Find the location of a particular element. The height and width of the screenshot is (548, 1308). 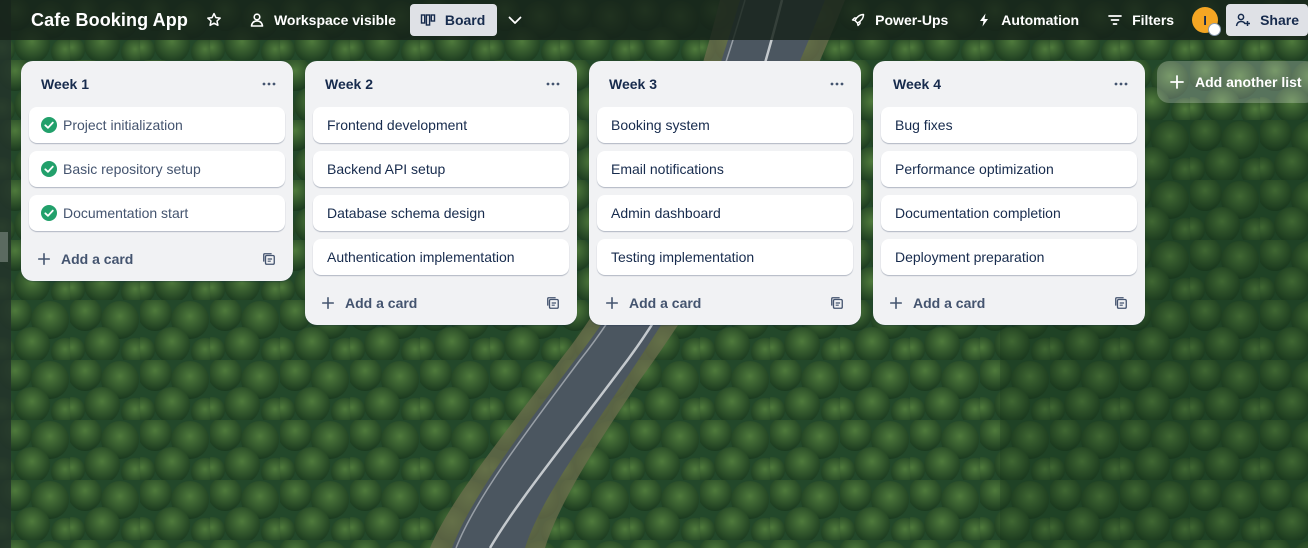

list-title: Week 2 is located at coordinates (433, 84).